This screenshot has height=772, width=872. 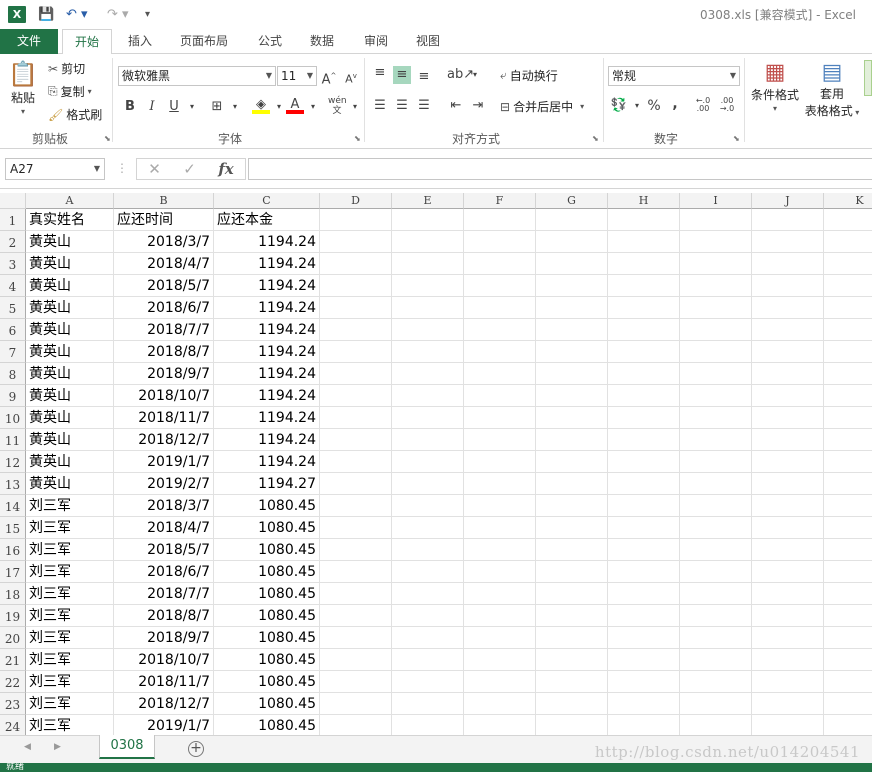 I want to click on cell-k17, so click(x=848, y=572).